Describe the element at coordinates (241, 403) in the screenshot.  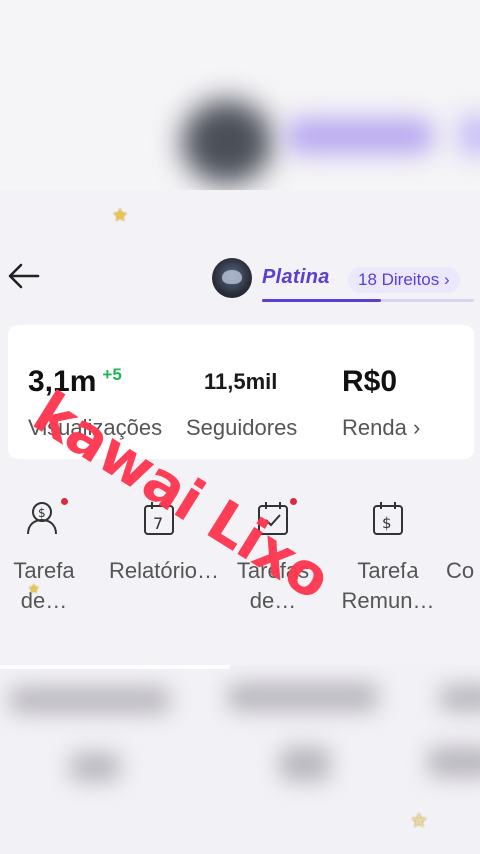
I see `followers-stat: 11,5mil Seguidores` at that location.